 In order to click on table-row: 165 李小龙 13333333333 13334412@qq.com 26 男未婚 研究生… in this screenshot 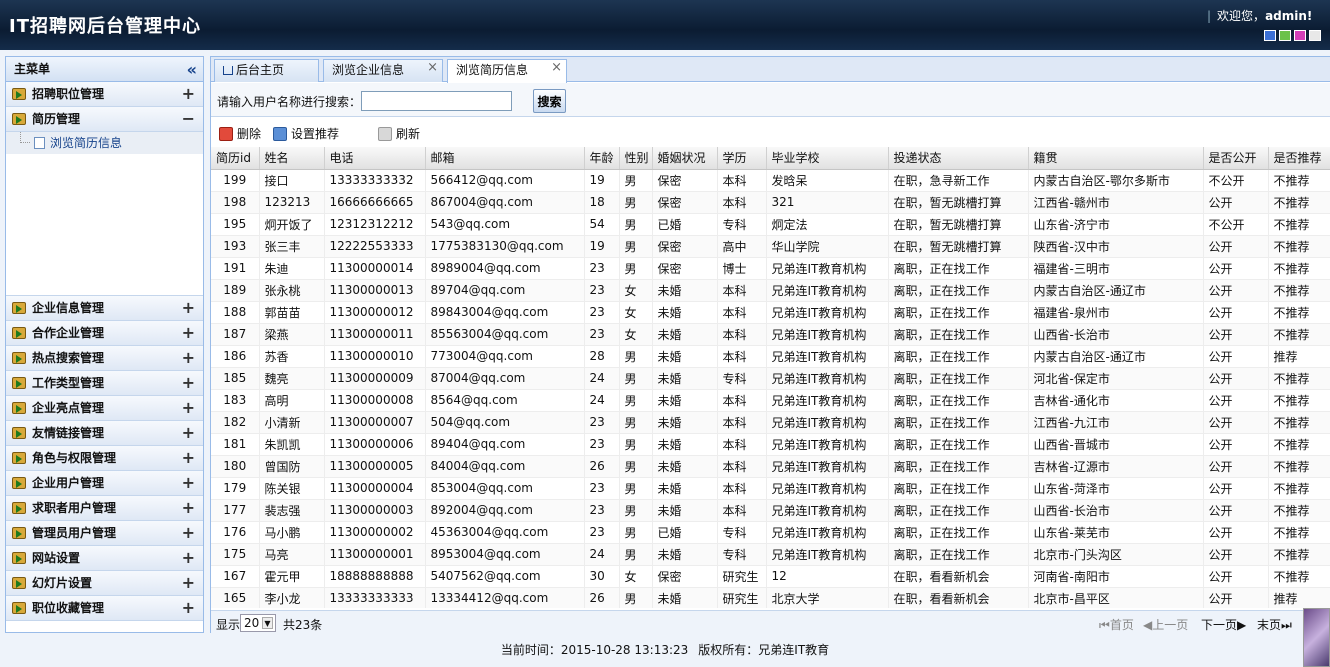, I will do `click(770, 597)`.